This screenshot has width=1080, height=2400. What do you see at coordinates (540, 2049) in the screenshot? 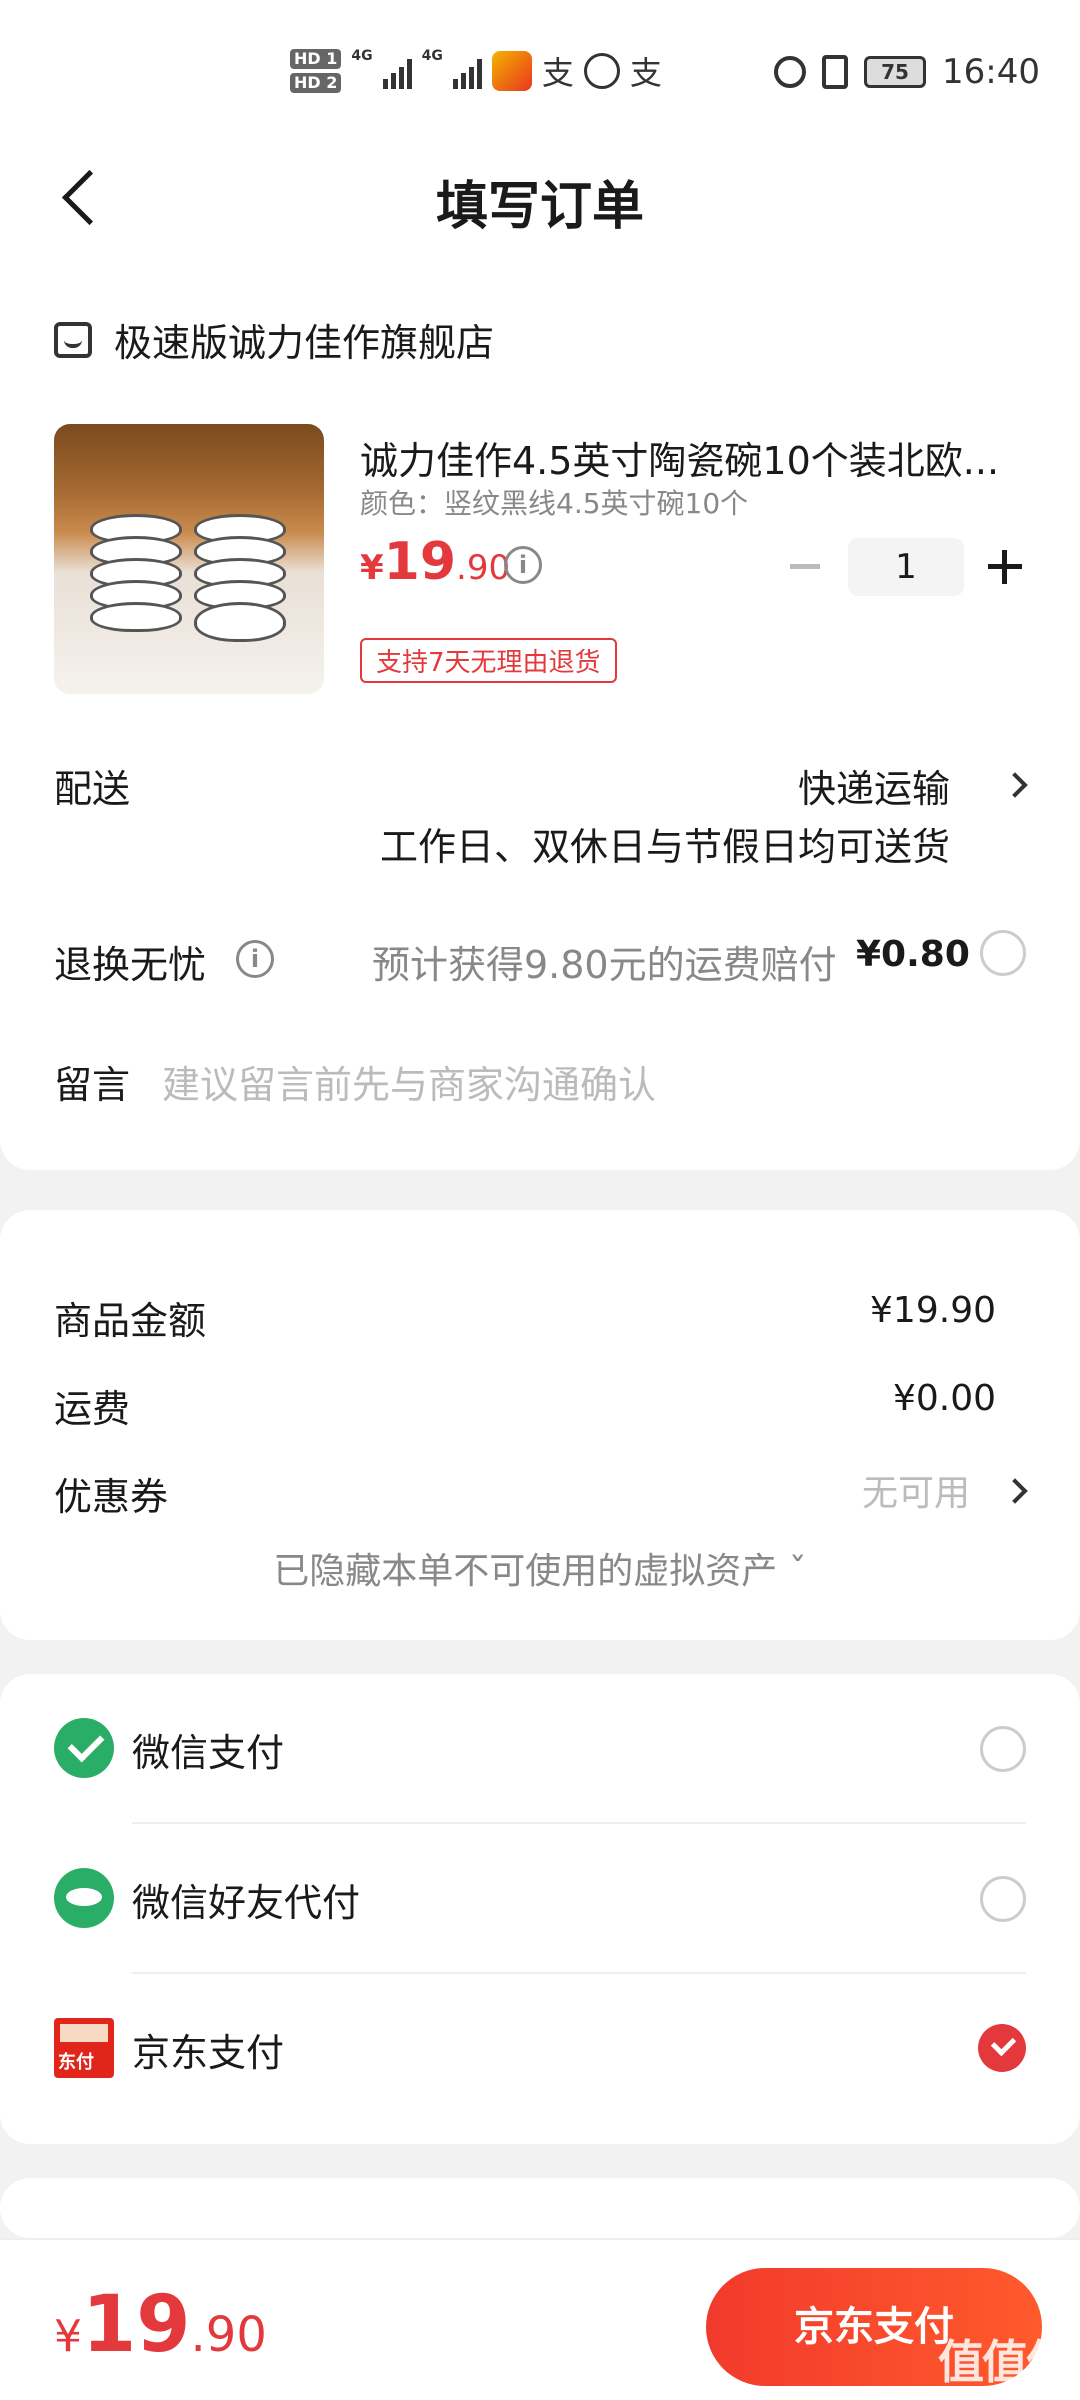
I see `payment-option-jd: 东付 京东支付` at bounding box center [540, 2049].